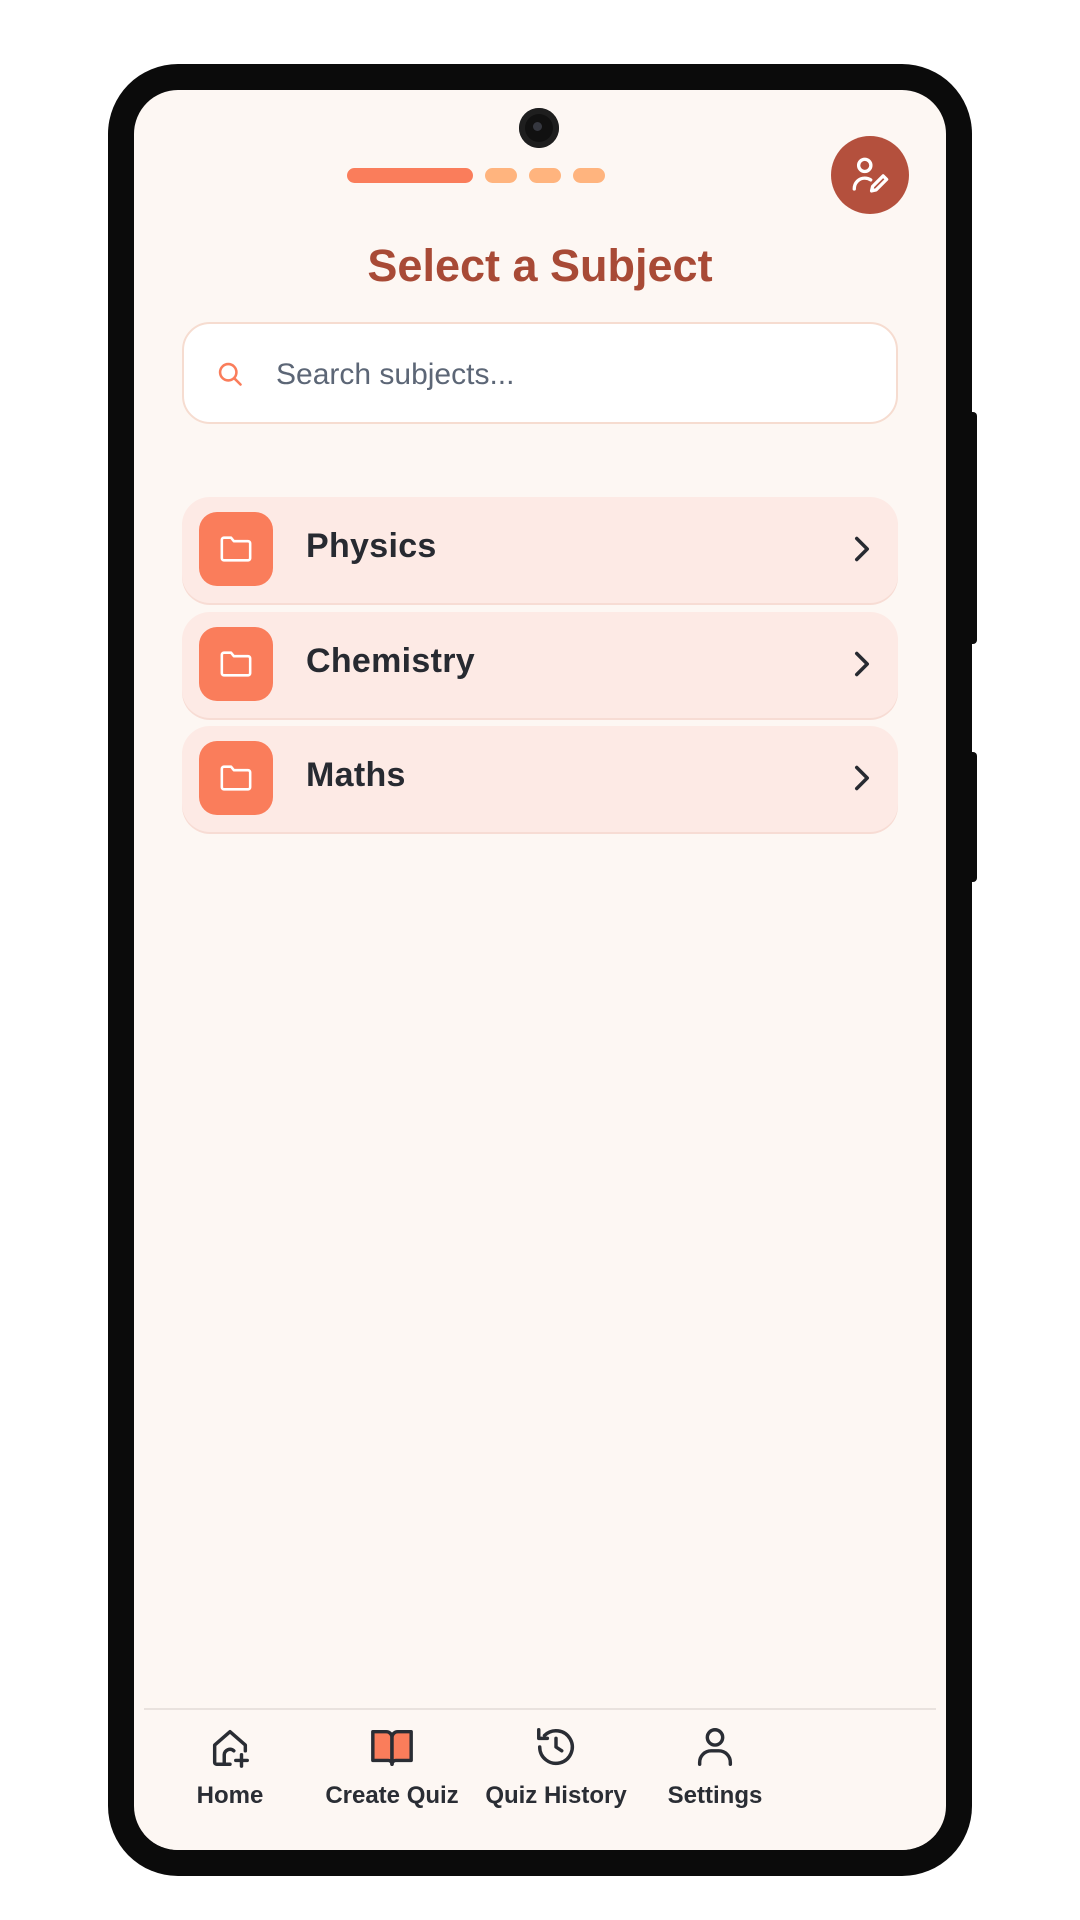 This screenshot has width=1080, height=1920. I want to click on edit-profile-button, so click(870, 175).